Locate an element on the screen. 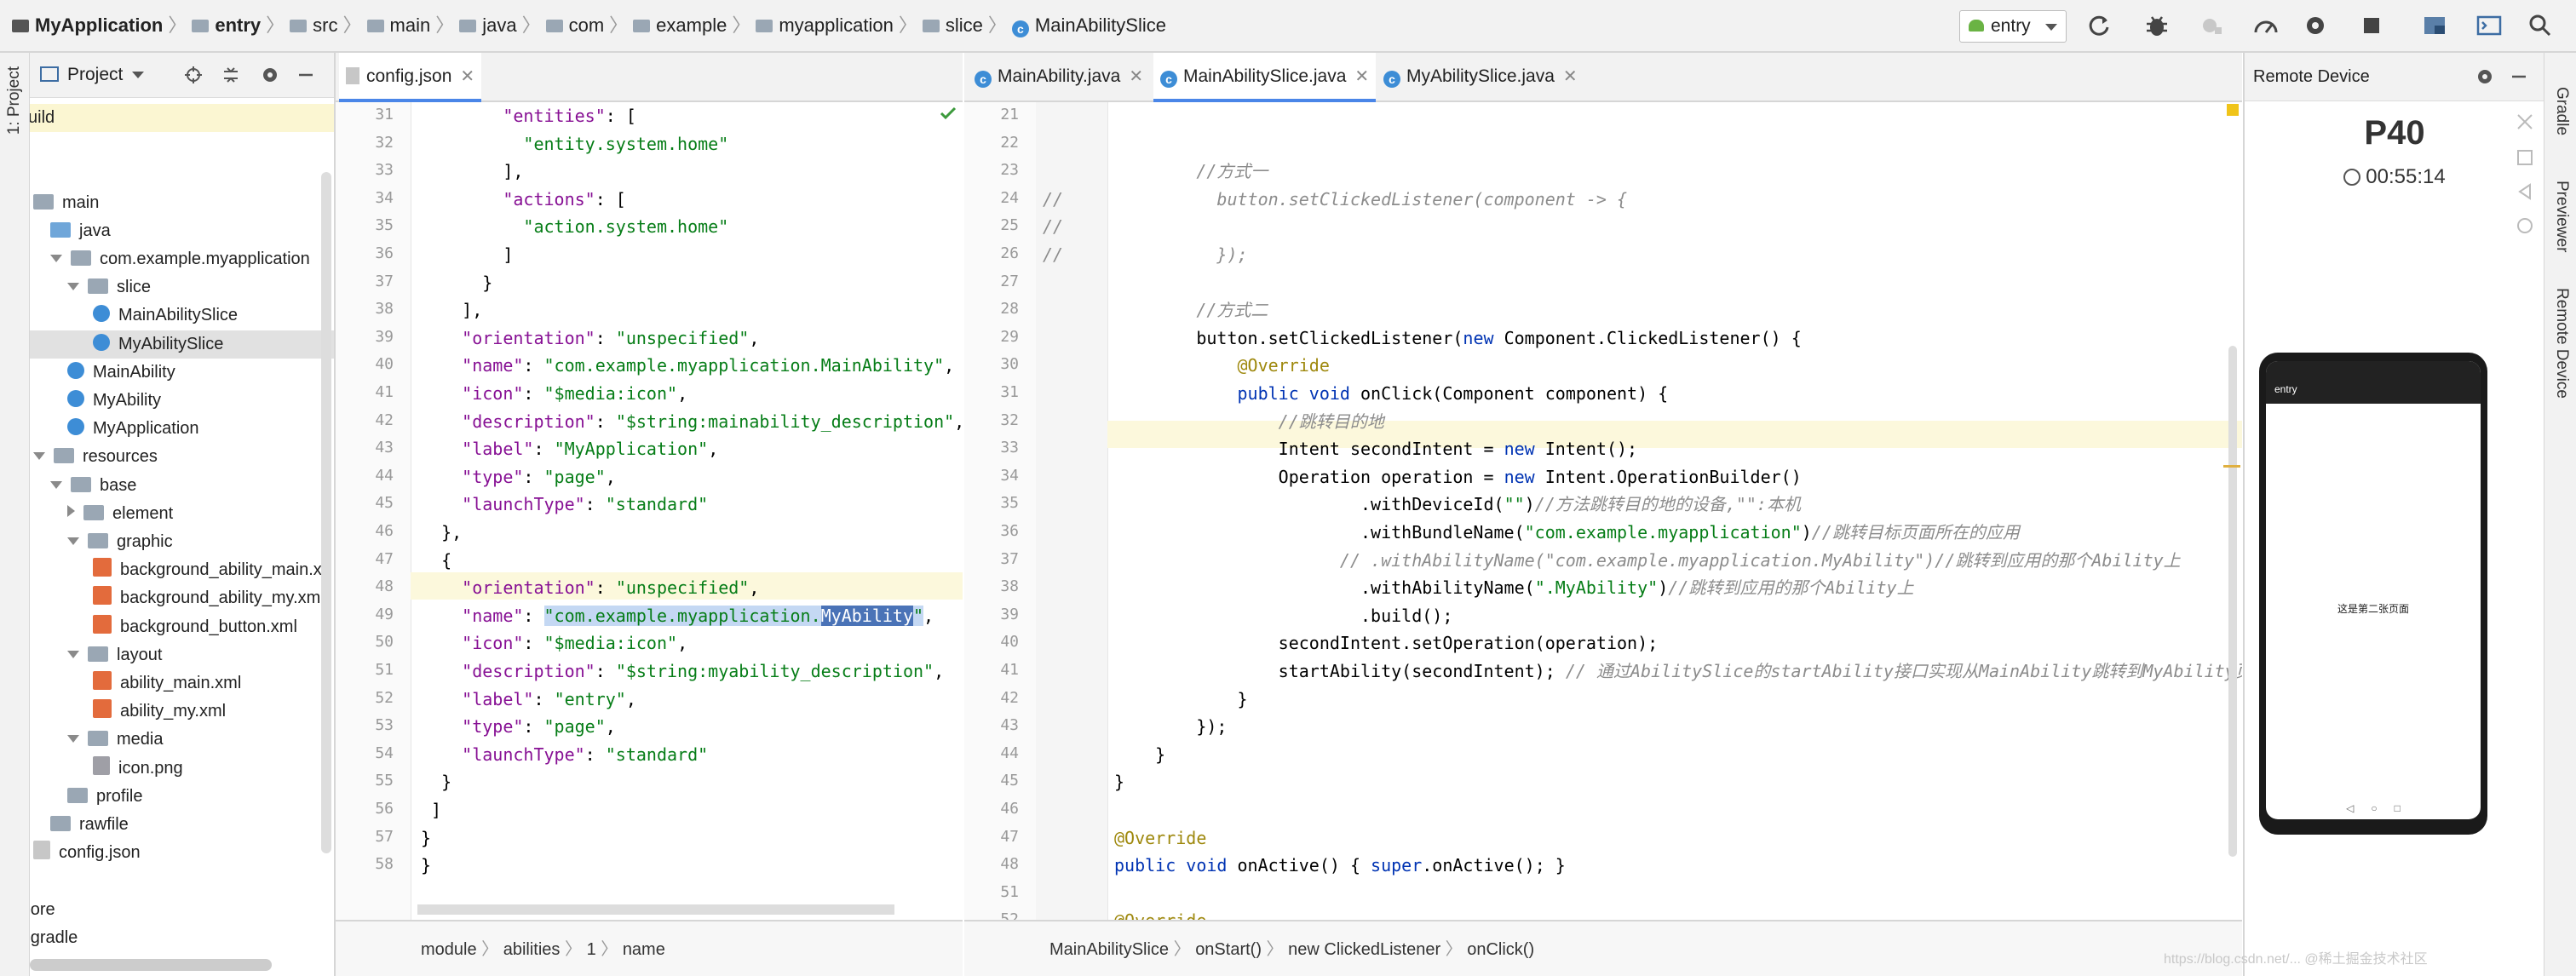 This screenshot has width=2576, height=976. editor-breadcrumb-item: abilities is located at coordinates (532, 949).